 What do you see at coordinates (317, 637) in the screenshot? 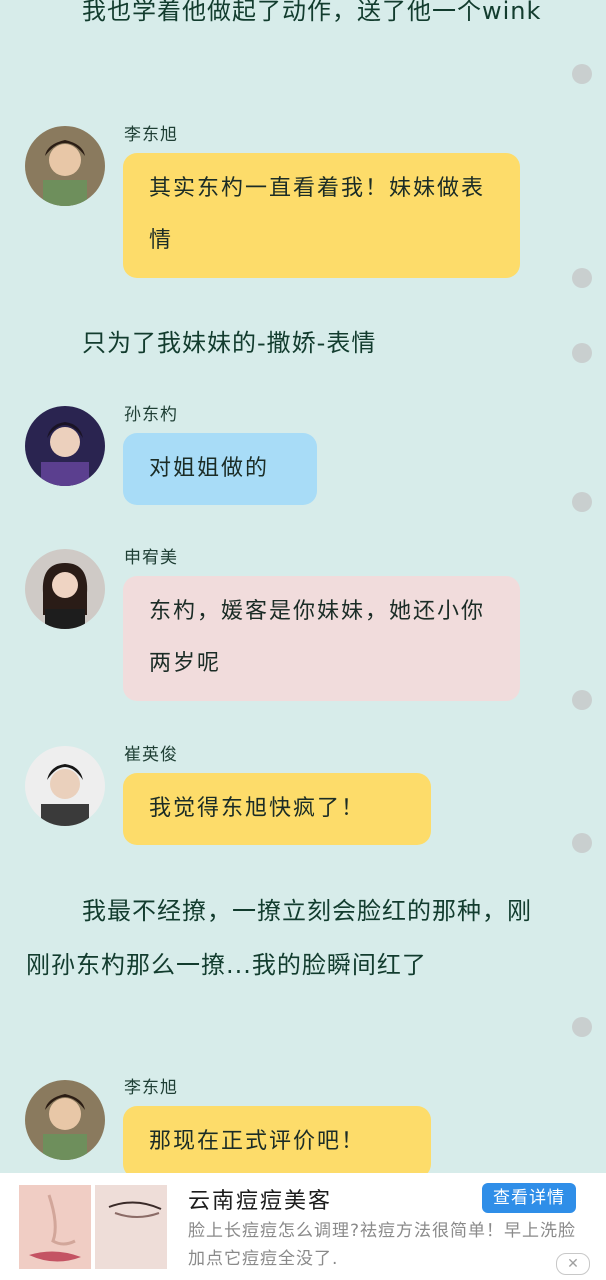
I see `message-text: 东杓，媛客是你妹妹，她还小你两岁呢` at bounding box center [317, 637].